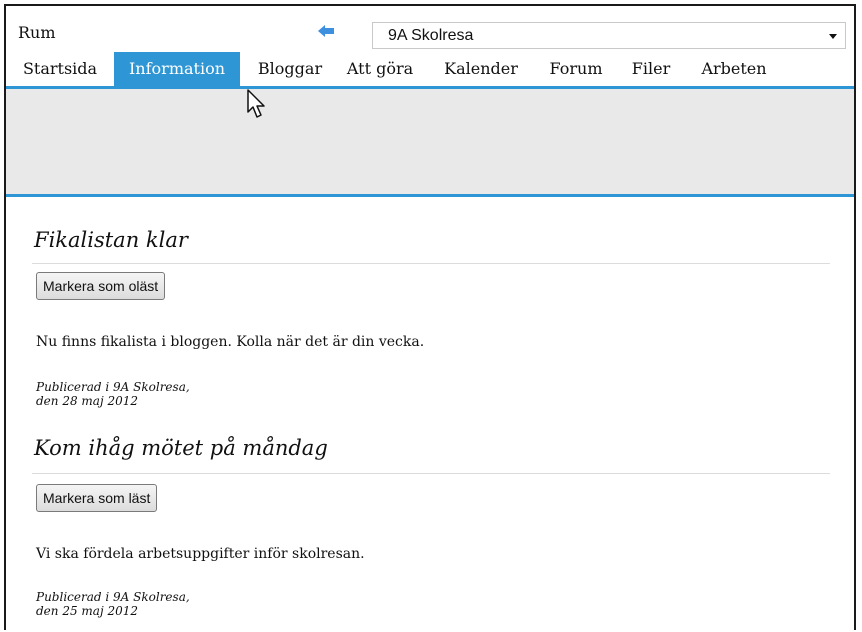 Image resolution: width=862 pixels, height=632 pixels. What do you see at coordinates (430, 195) in the screenshot?
I see `band-divider` at bounding box center [430, 195].